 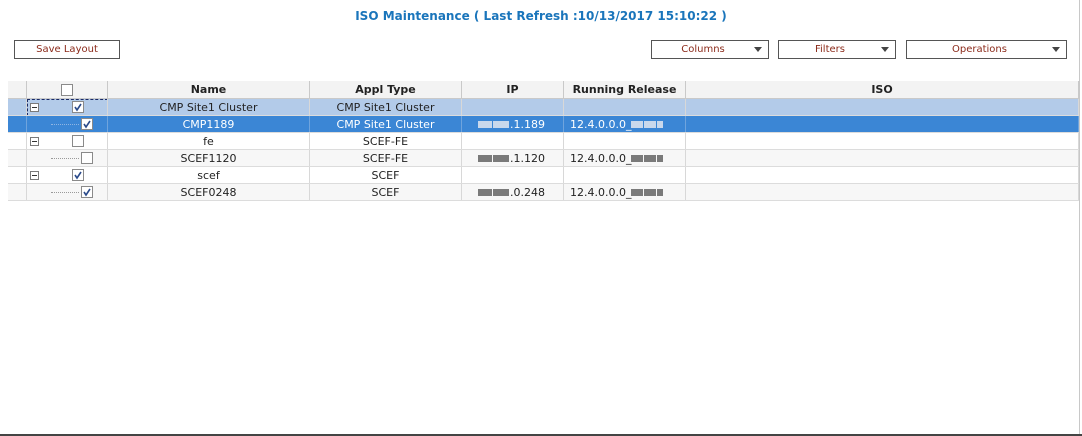 I want to click on ip-suffix: .1.120, so click(x=527, y=158).